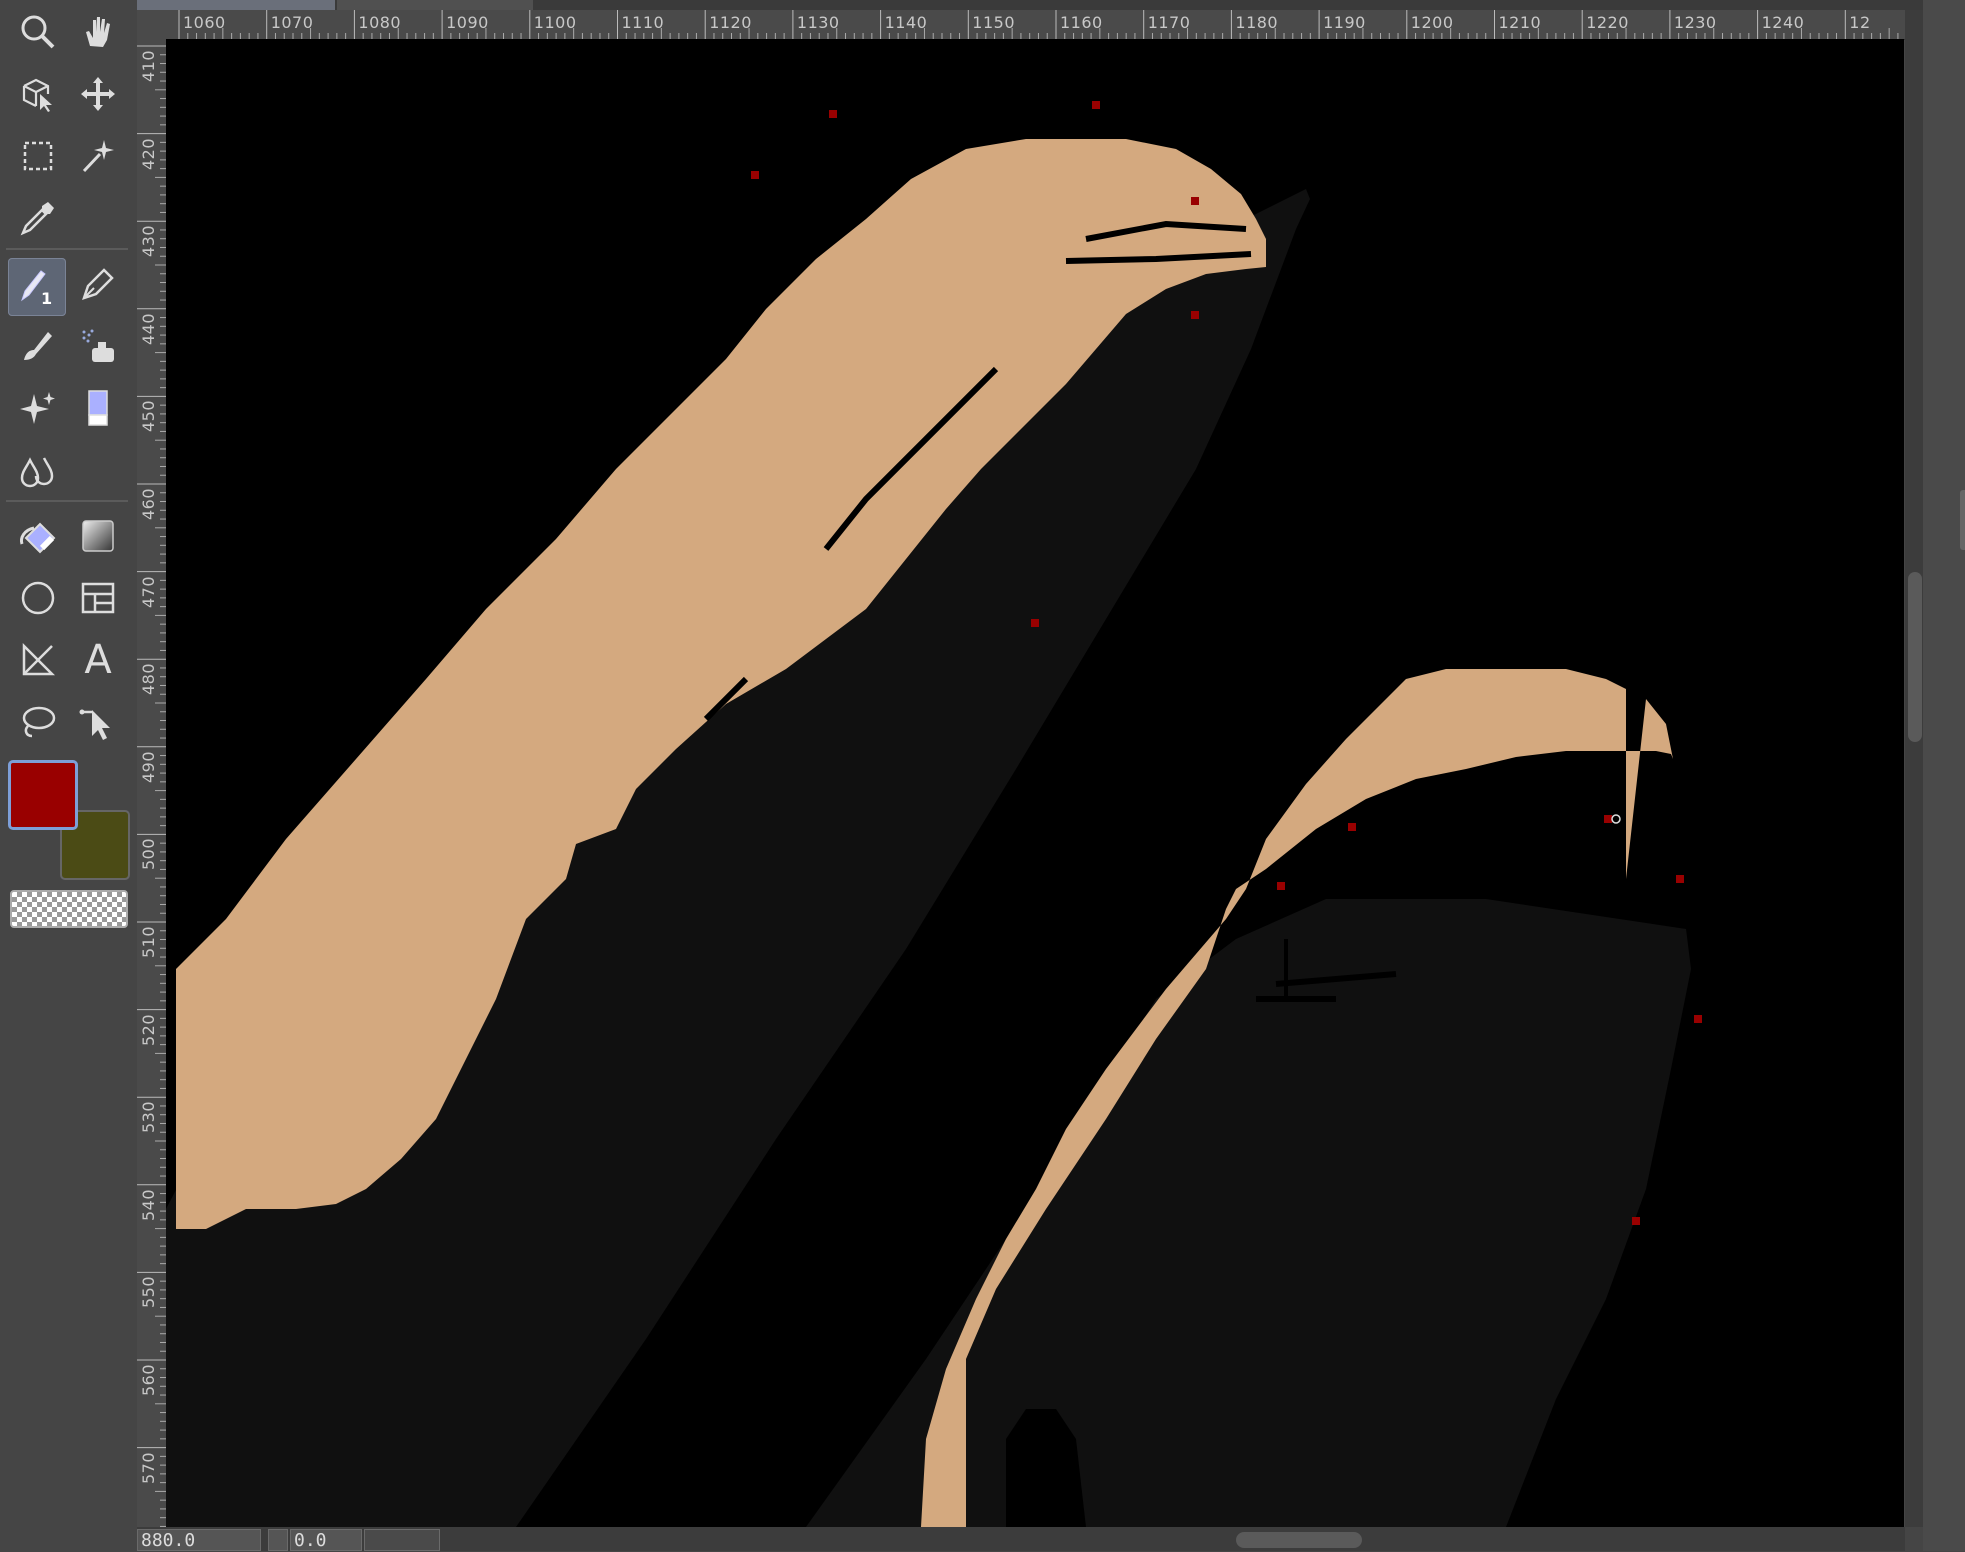 The width and height of the screenshot is (1965, 1552). What do you see at coordinates (148, 766) in the screenshot?
I see `ruler-label: 490` at bounding box center [148, 766].